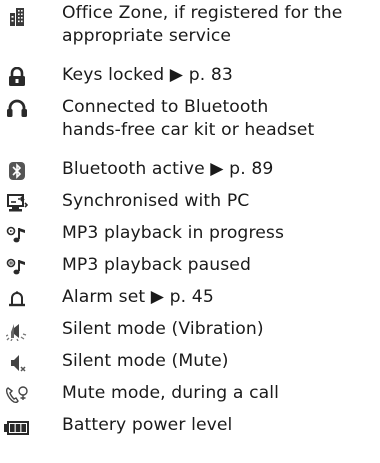 Image resolution: width=380 pixels, height=463 pixels. I want to click on pc-sync-icon, so click(17, 203).